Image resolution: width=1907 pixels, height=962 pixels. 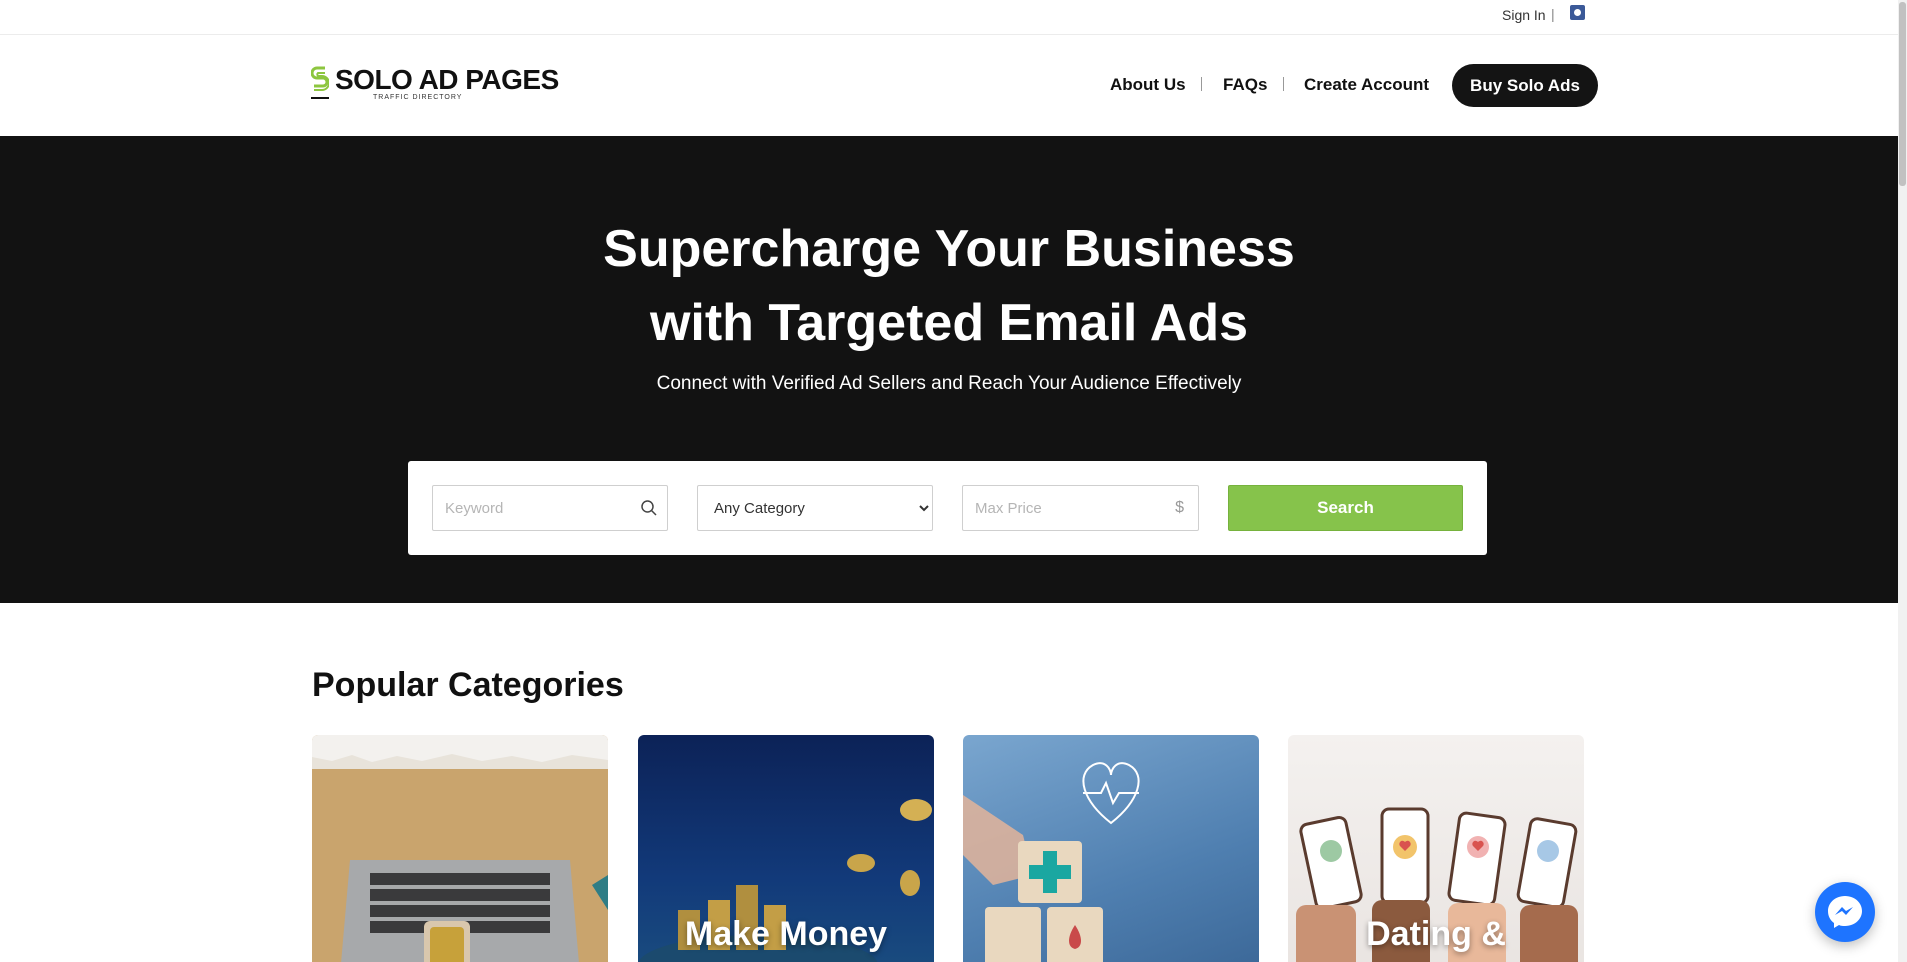 I want to click on category-field: Any Category, so click(x=815, y=508).